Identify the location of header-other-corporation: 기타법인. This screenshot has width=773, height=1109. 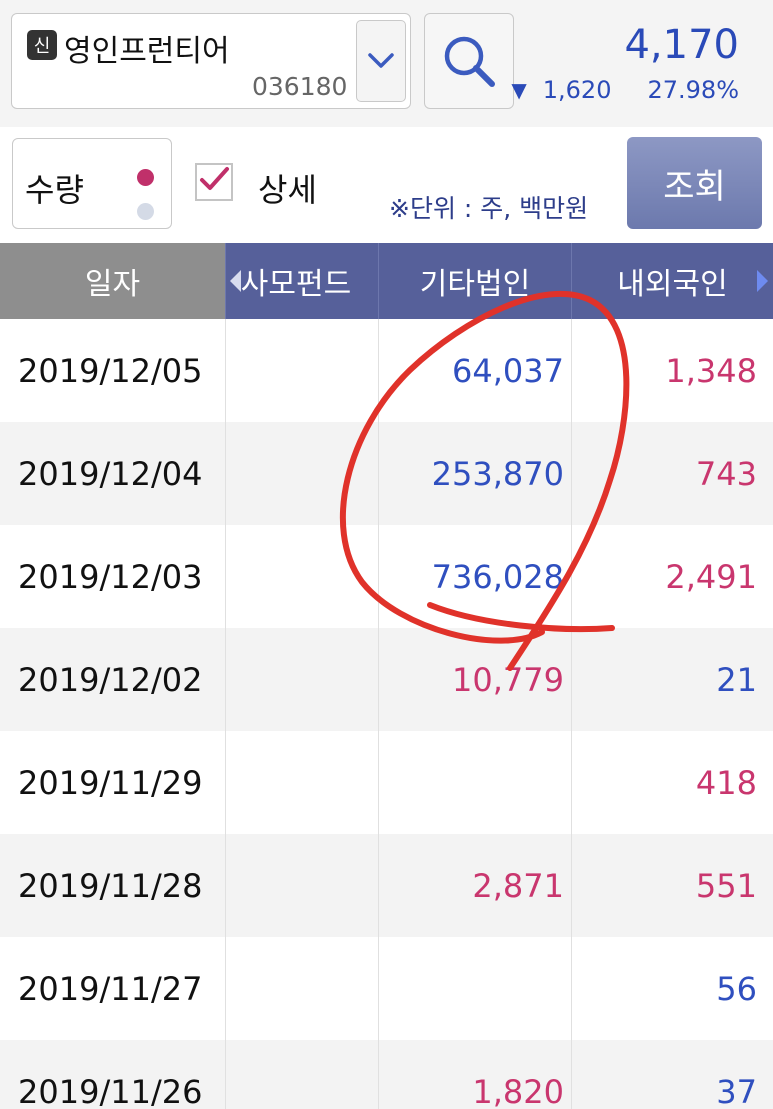
(474, 281).